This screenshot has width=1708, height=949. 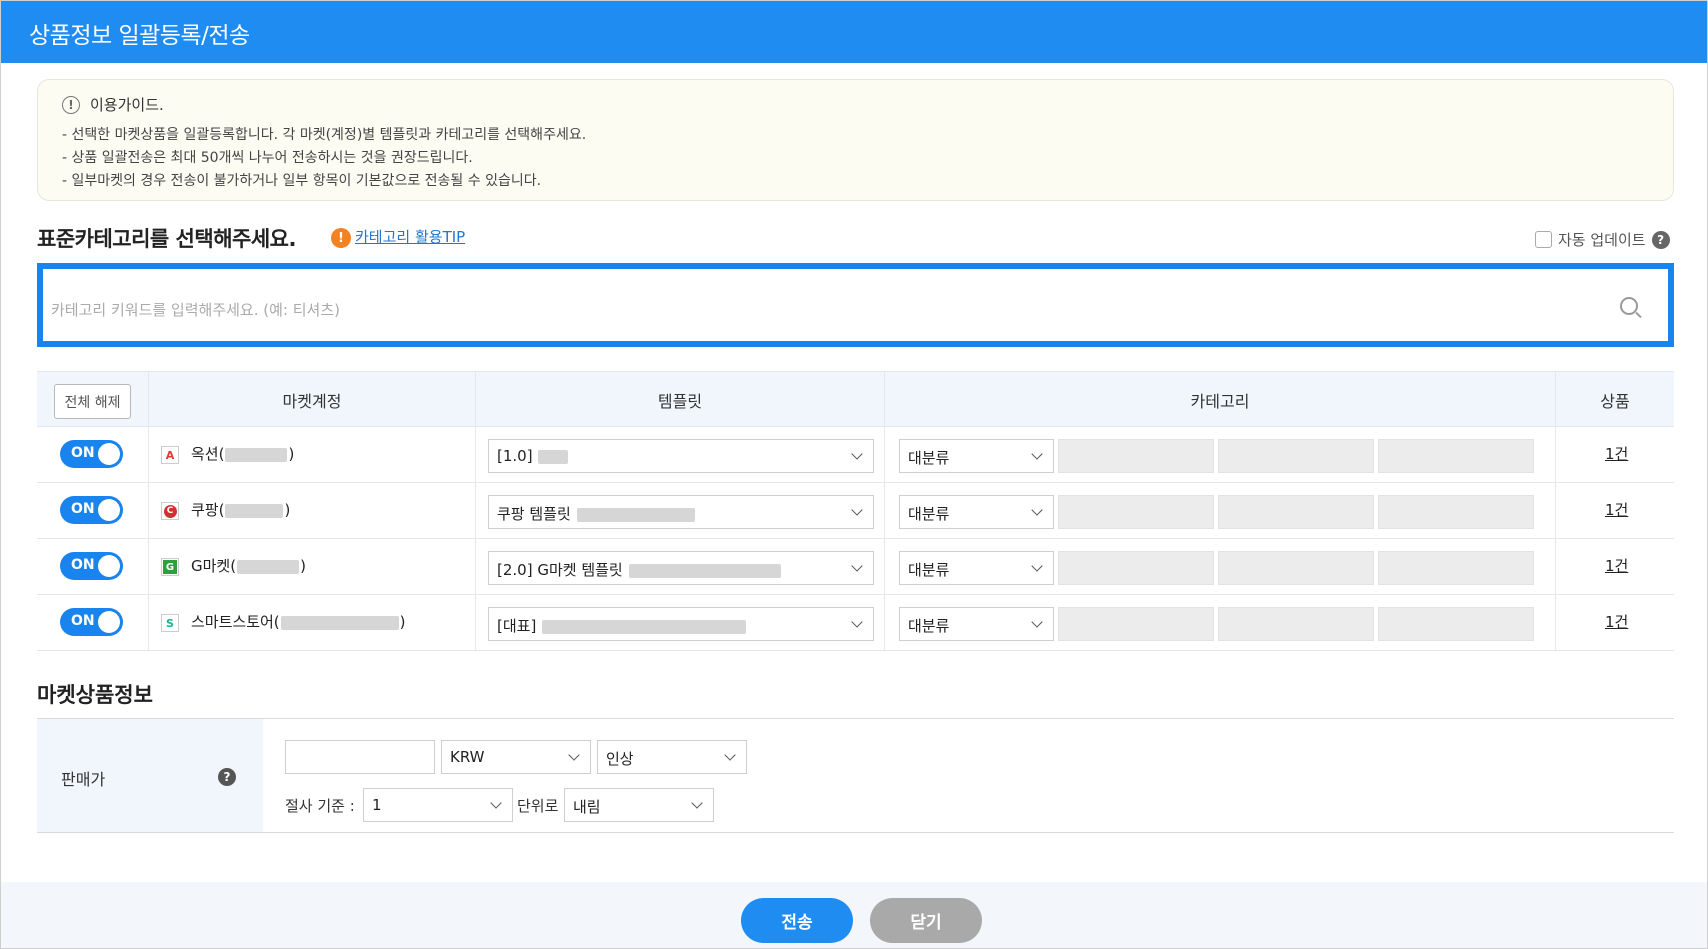 I want to click on market-name-text: 스마트스토어(, so click(x=235, y=622).